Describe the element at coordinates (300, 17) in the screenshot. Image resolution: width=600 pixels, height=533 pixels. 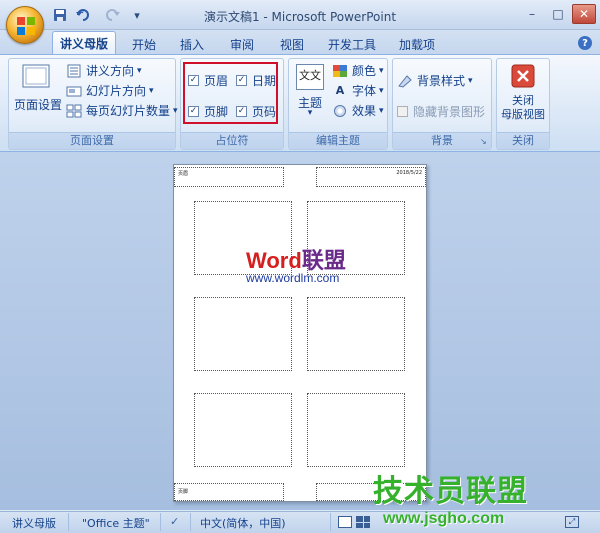
I see `window-title: 演示文稿1 - Microsoft PowerPoint` at that location.